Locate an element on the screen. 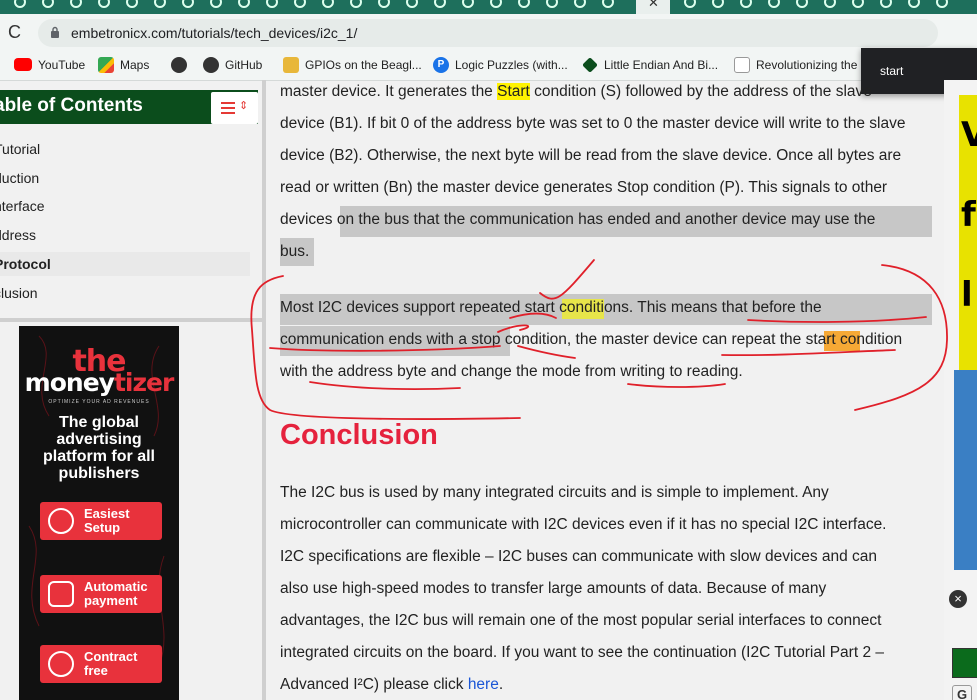  here-link: here is located at coordinates (483, 684).